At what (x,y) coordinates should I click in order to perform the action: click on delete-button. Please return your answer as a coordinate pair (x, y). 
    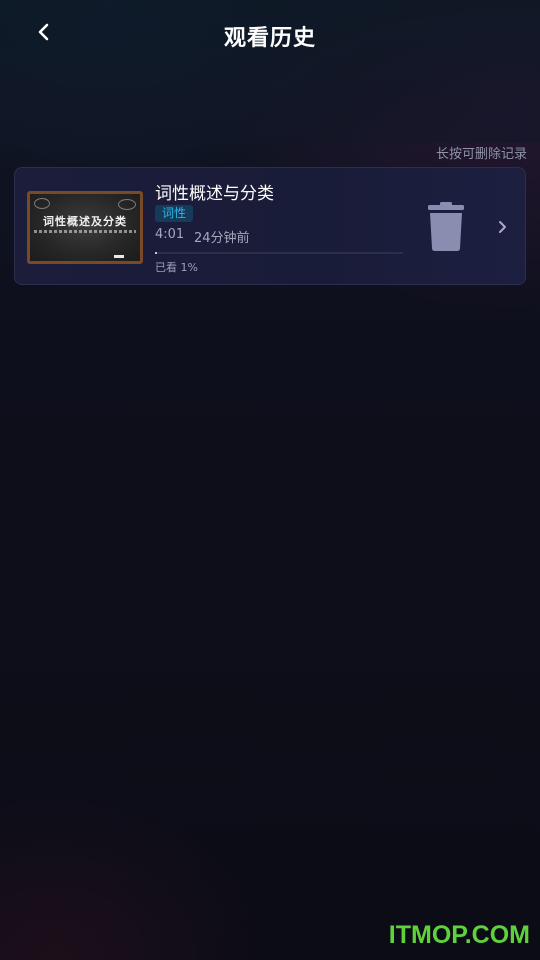
    Looking at the image, I should click on (446, 227).